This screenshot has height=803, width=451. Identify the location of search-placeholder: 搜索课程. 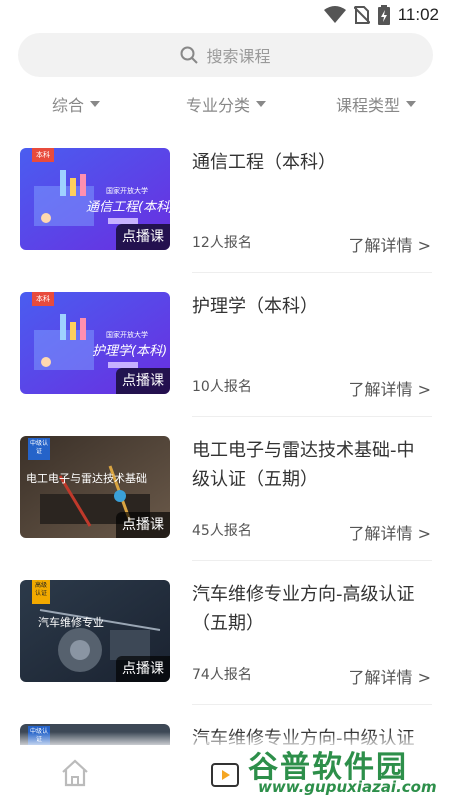
(238, 56).